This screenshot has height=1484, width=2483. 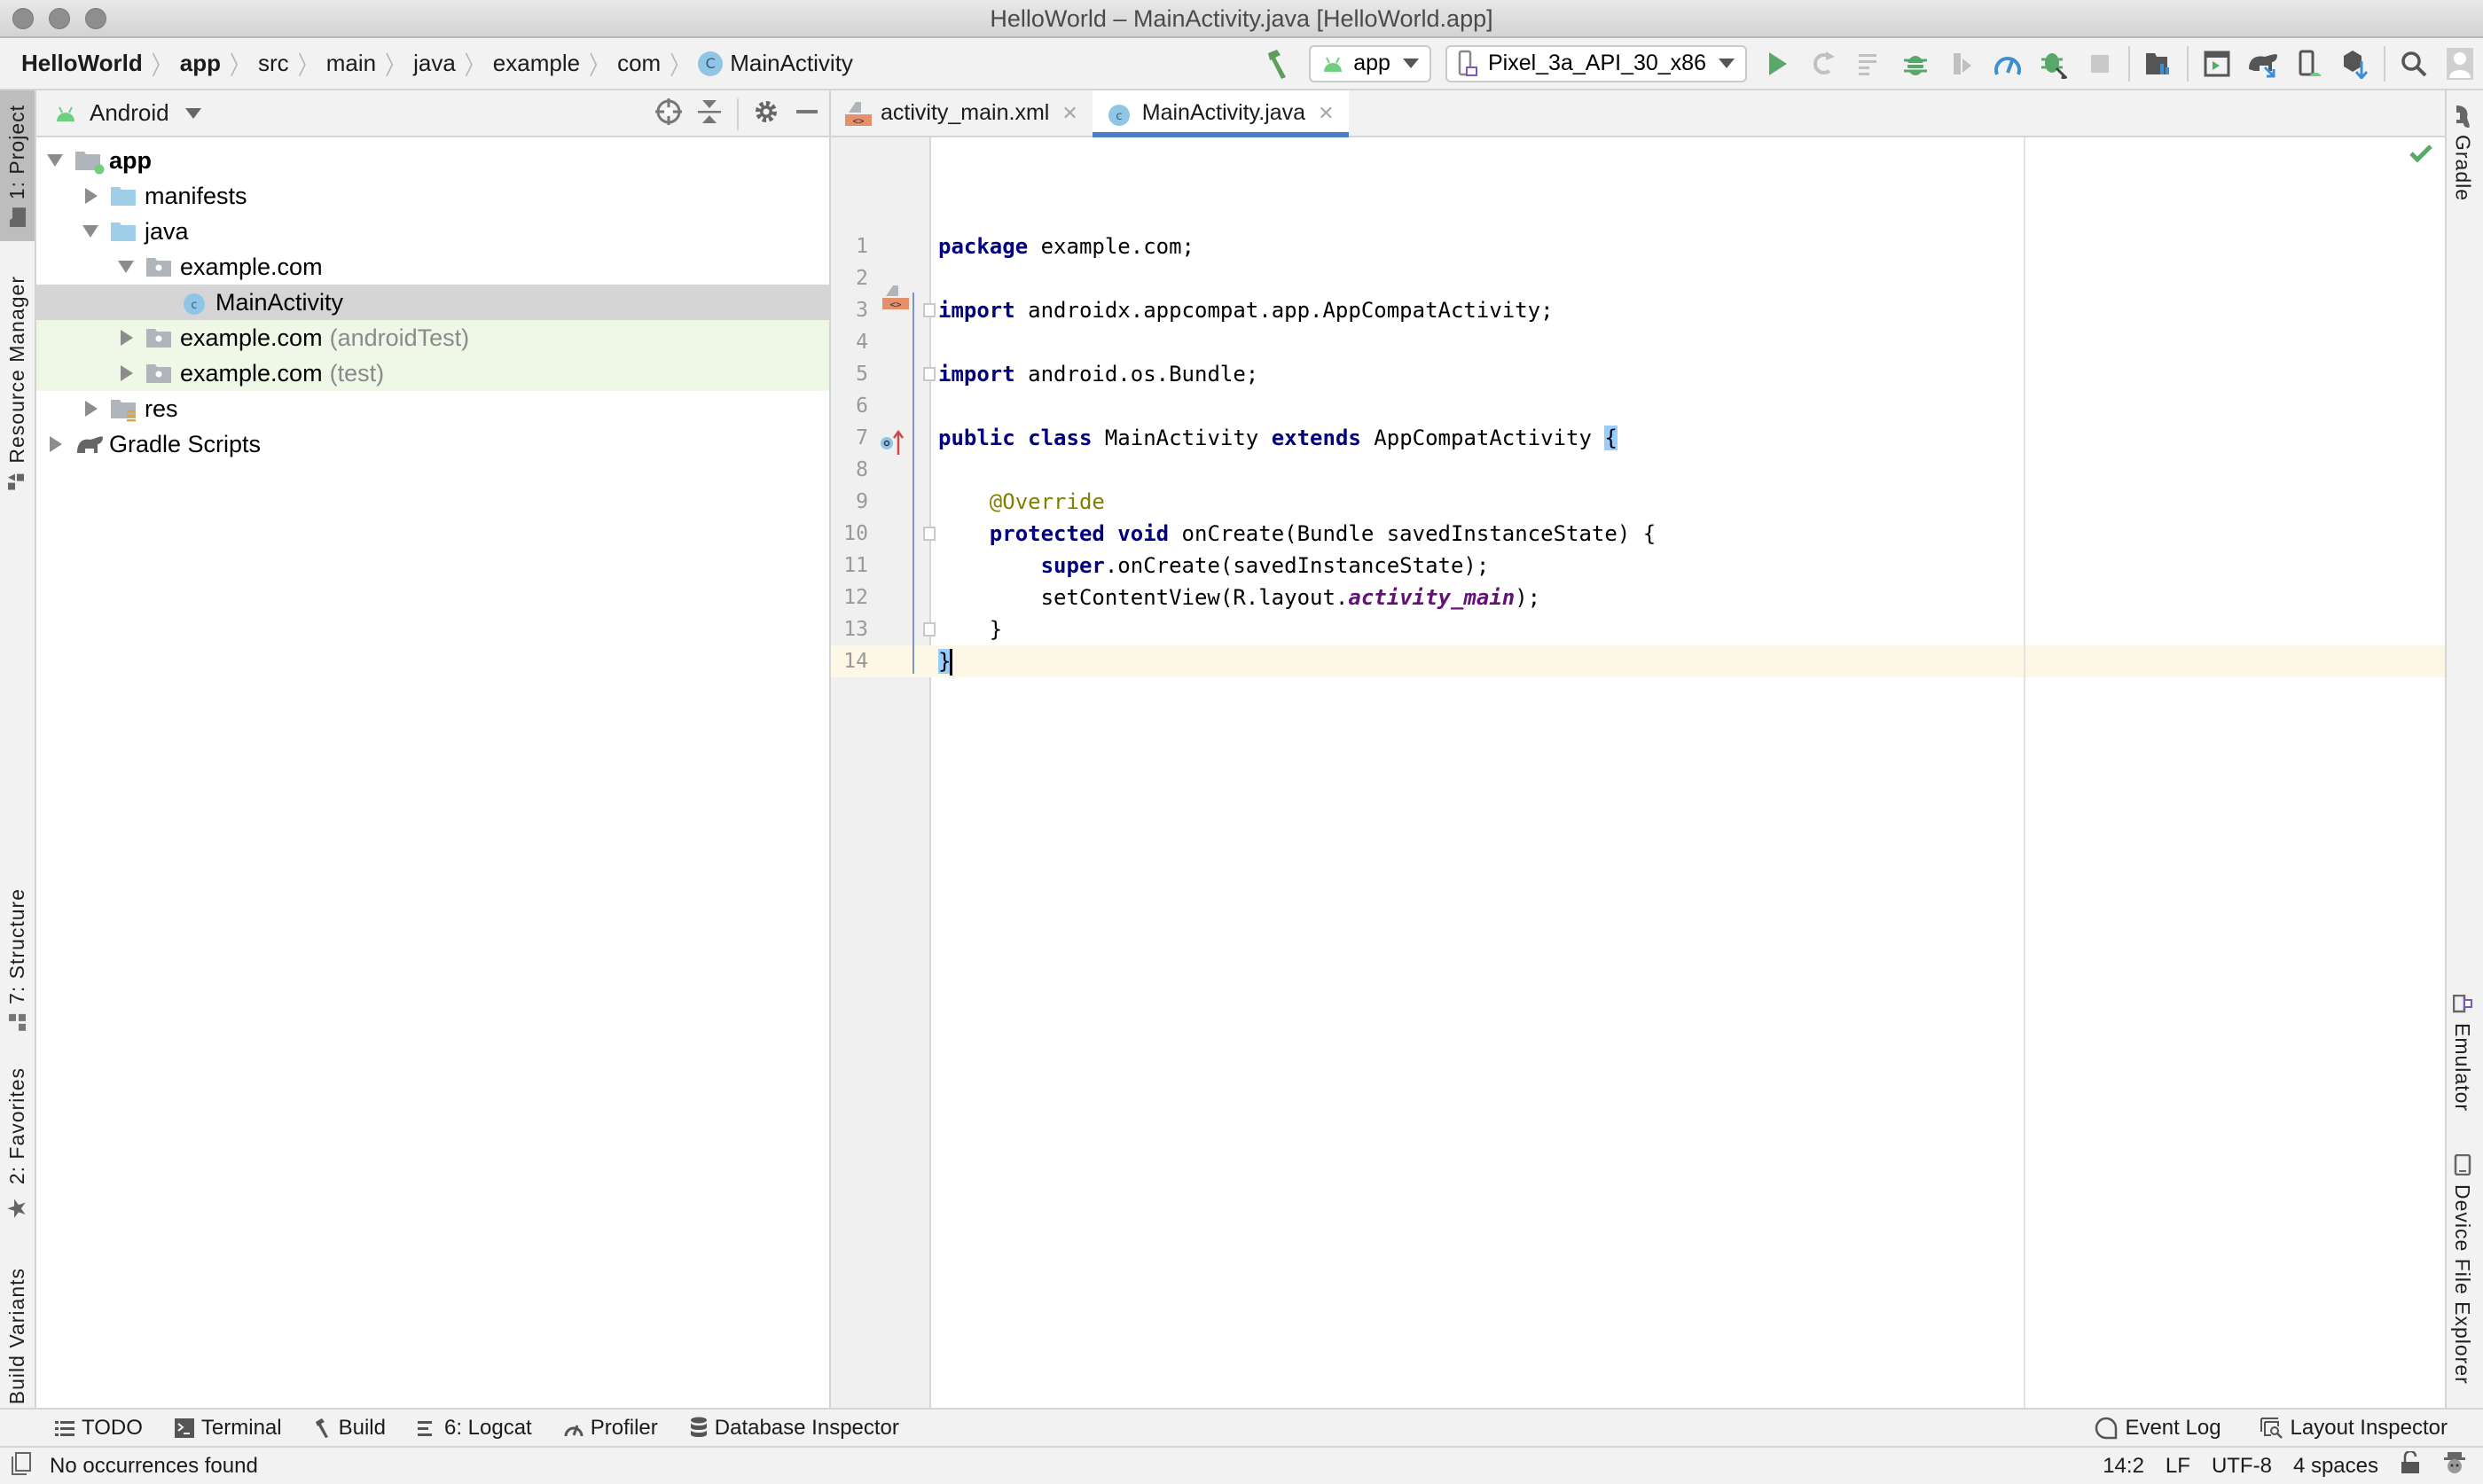 I want to click on hide-panel-icon, so click(x=807, y=113).